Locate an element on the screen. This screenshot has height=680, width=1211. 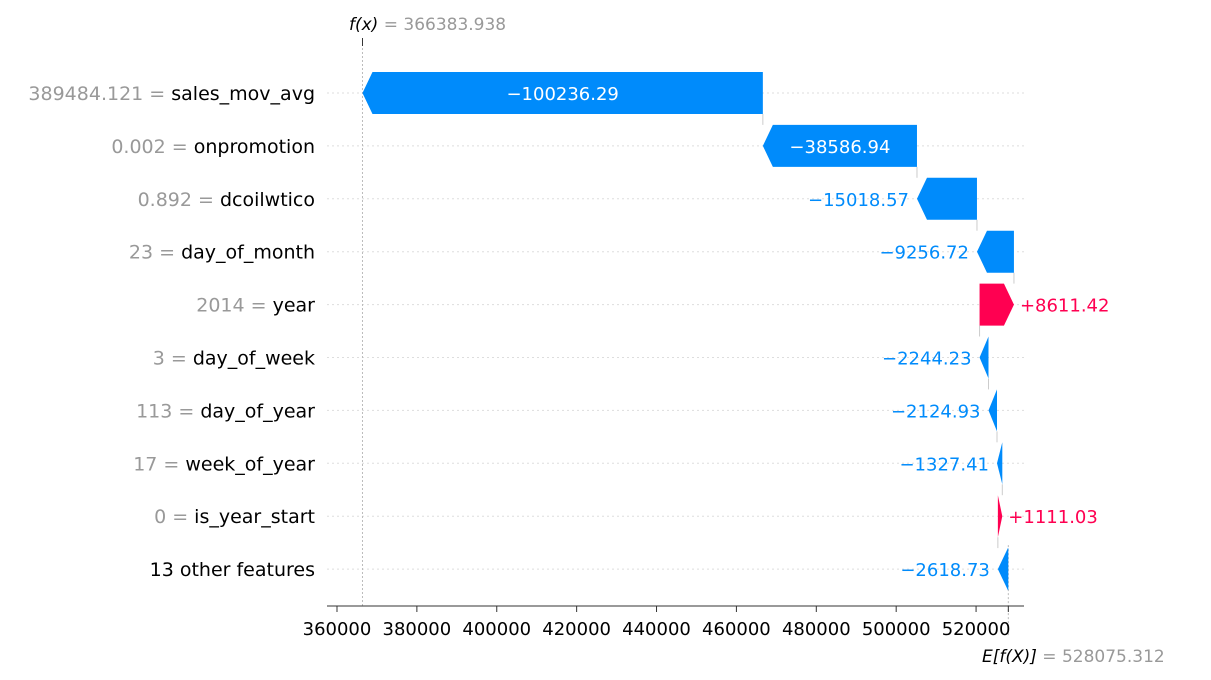
feature-label: 2014 = year is located at coordinates (255, 306).